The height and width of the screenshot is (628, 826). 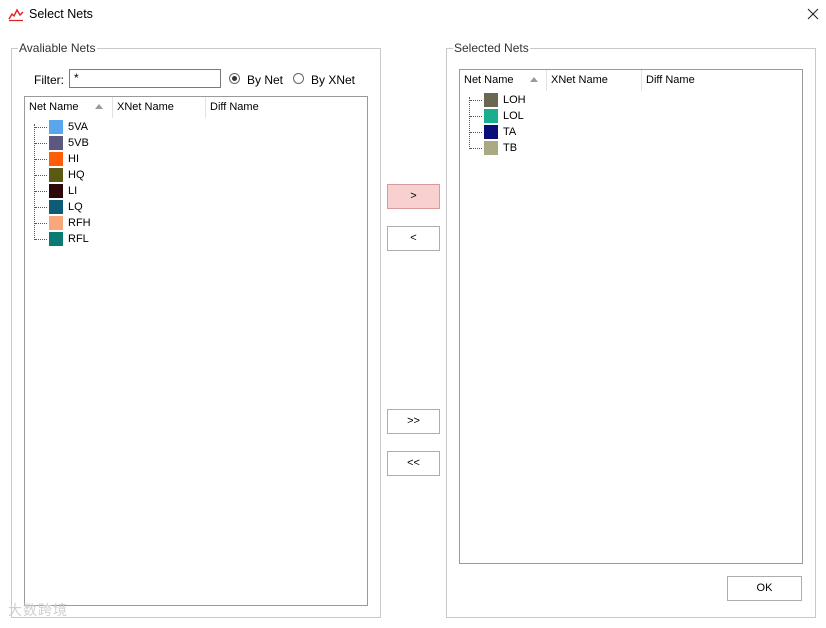 I want to click on net-name-label: 5VA, so click(x=78, y=127).